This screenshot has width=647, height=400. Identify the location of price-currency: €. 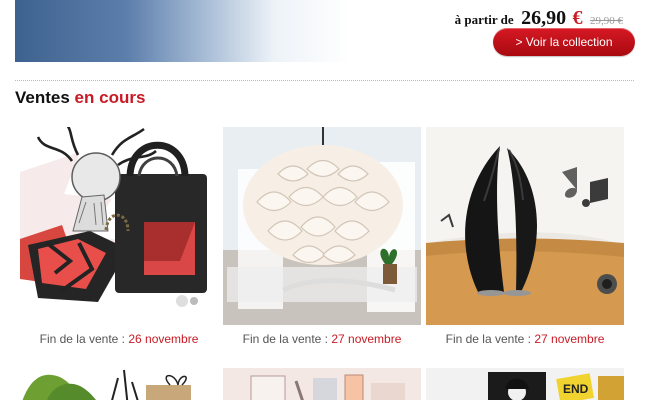
(577, 18).